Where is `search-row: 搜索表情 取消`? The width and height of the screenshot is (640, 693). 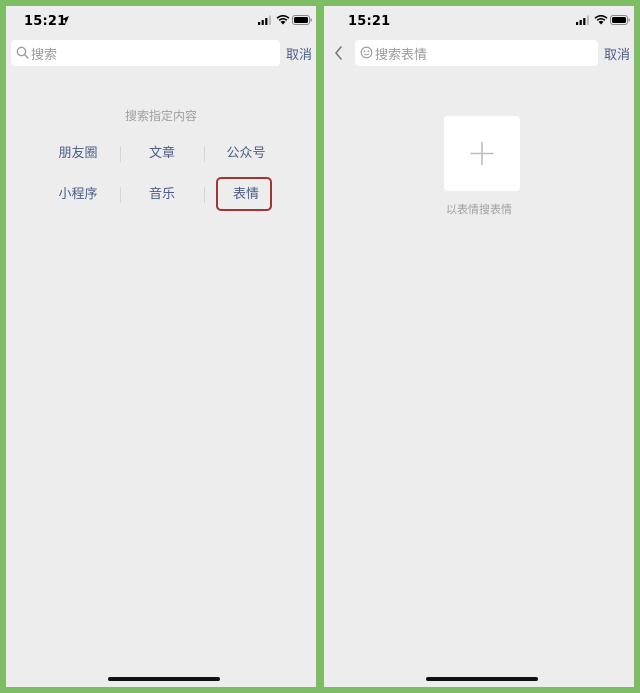 search-row: 搜索表情 取消 is located at coordinates (479, 53).